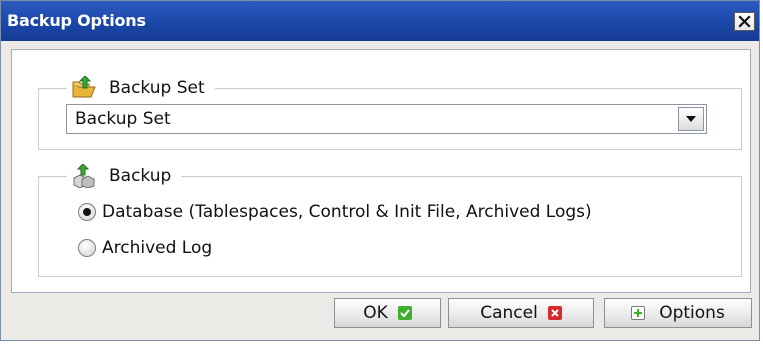  I want to click on dialog-title: Backup Options, so click(76, 20).